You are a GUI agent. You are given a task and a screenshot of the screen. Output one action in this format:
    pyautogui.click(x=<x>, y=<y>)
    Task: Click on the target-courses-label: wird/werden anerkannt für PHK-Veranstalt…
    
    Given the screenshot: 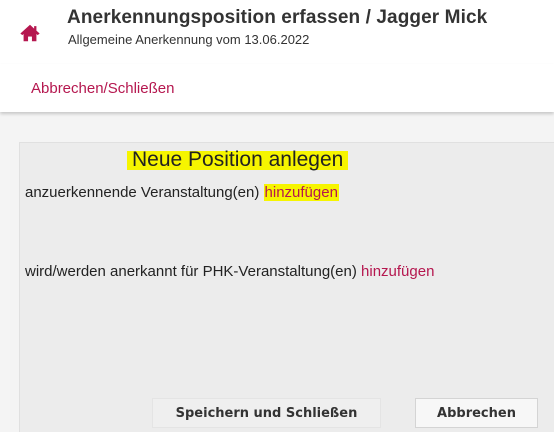 What is the action you would take?
    pyautogui.click(x=191, y=271)
    